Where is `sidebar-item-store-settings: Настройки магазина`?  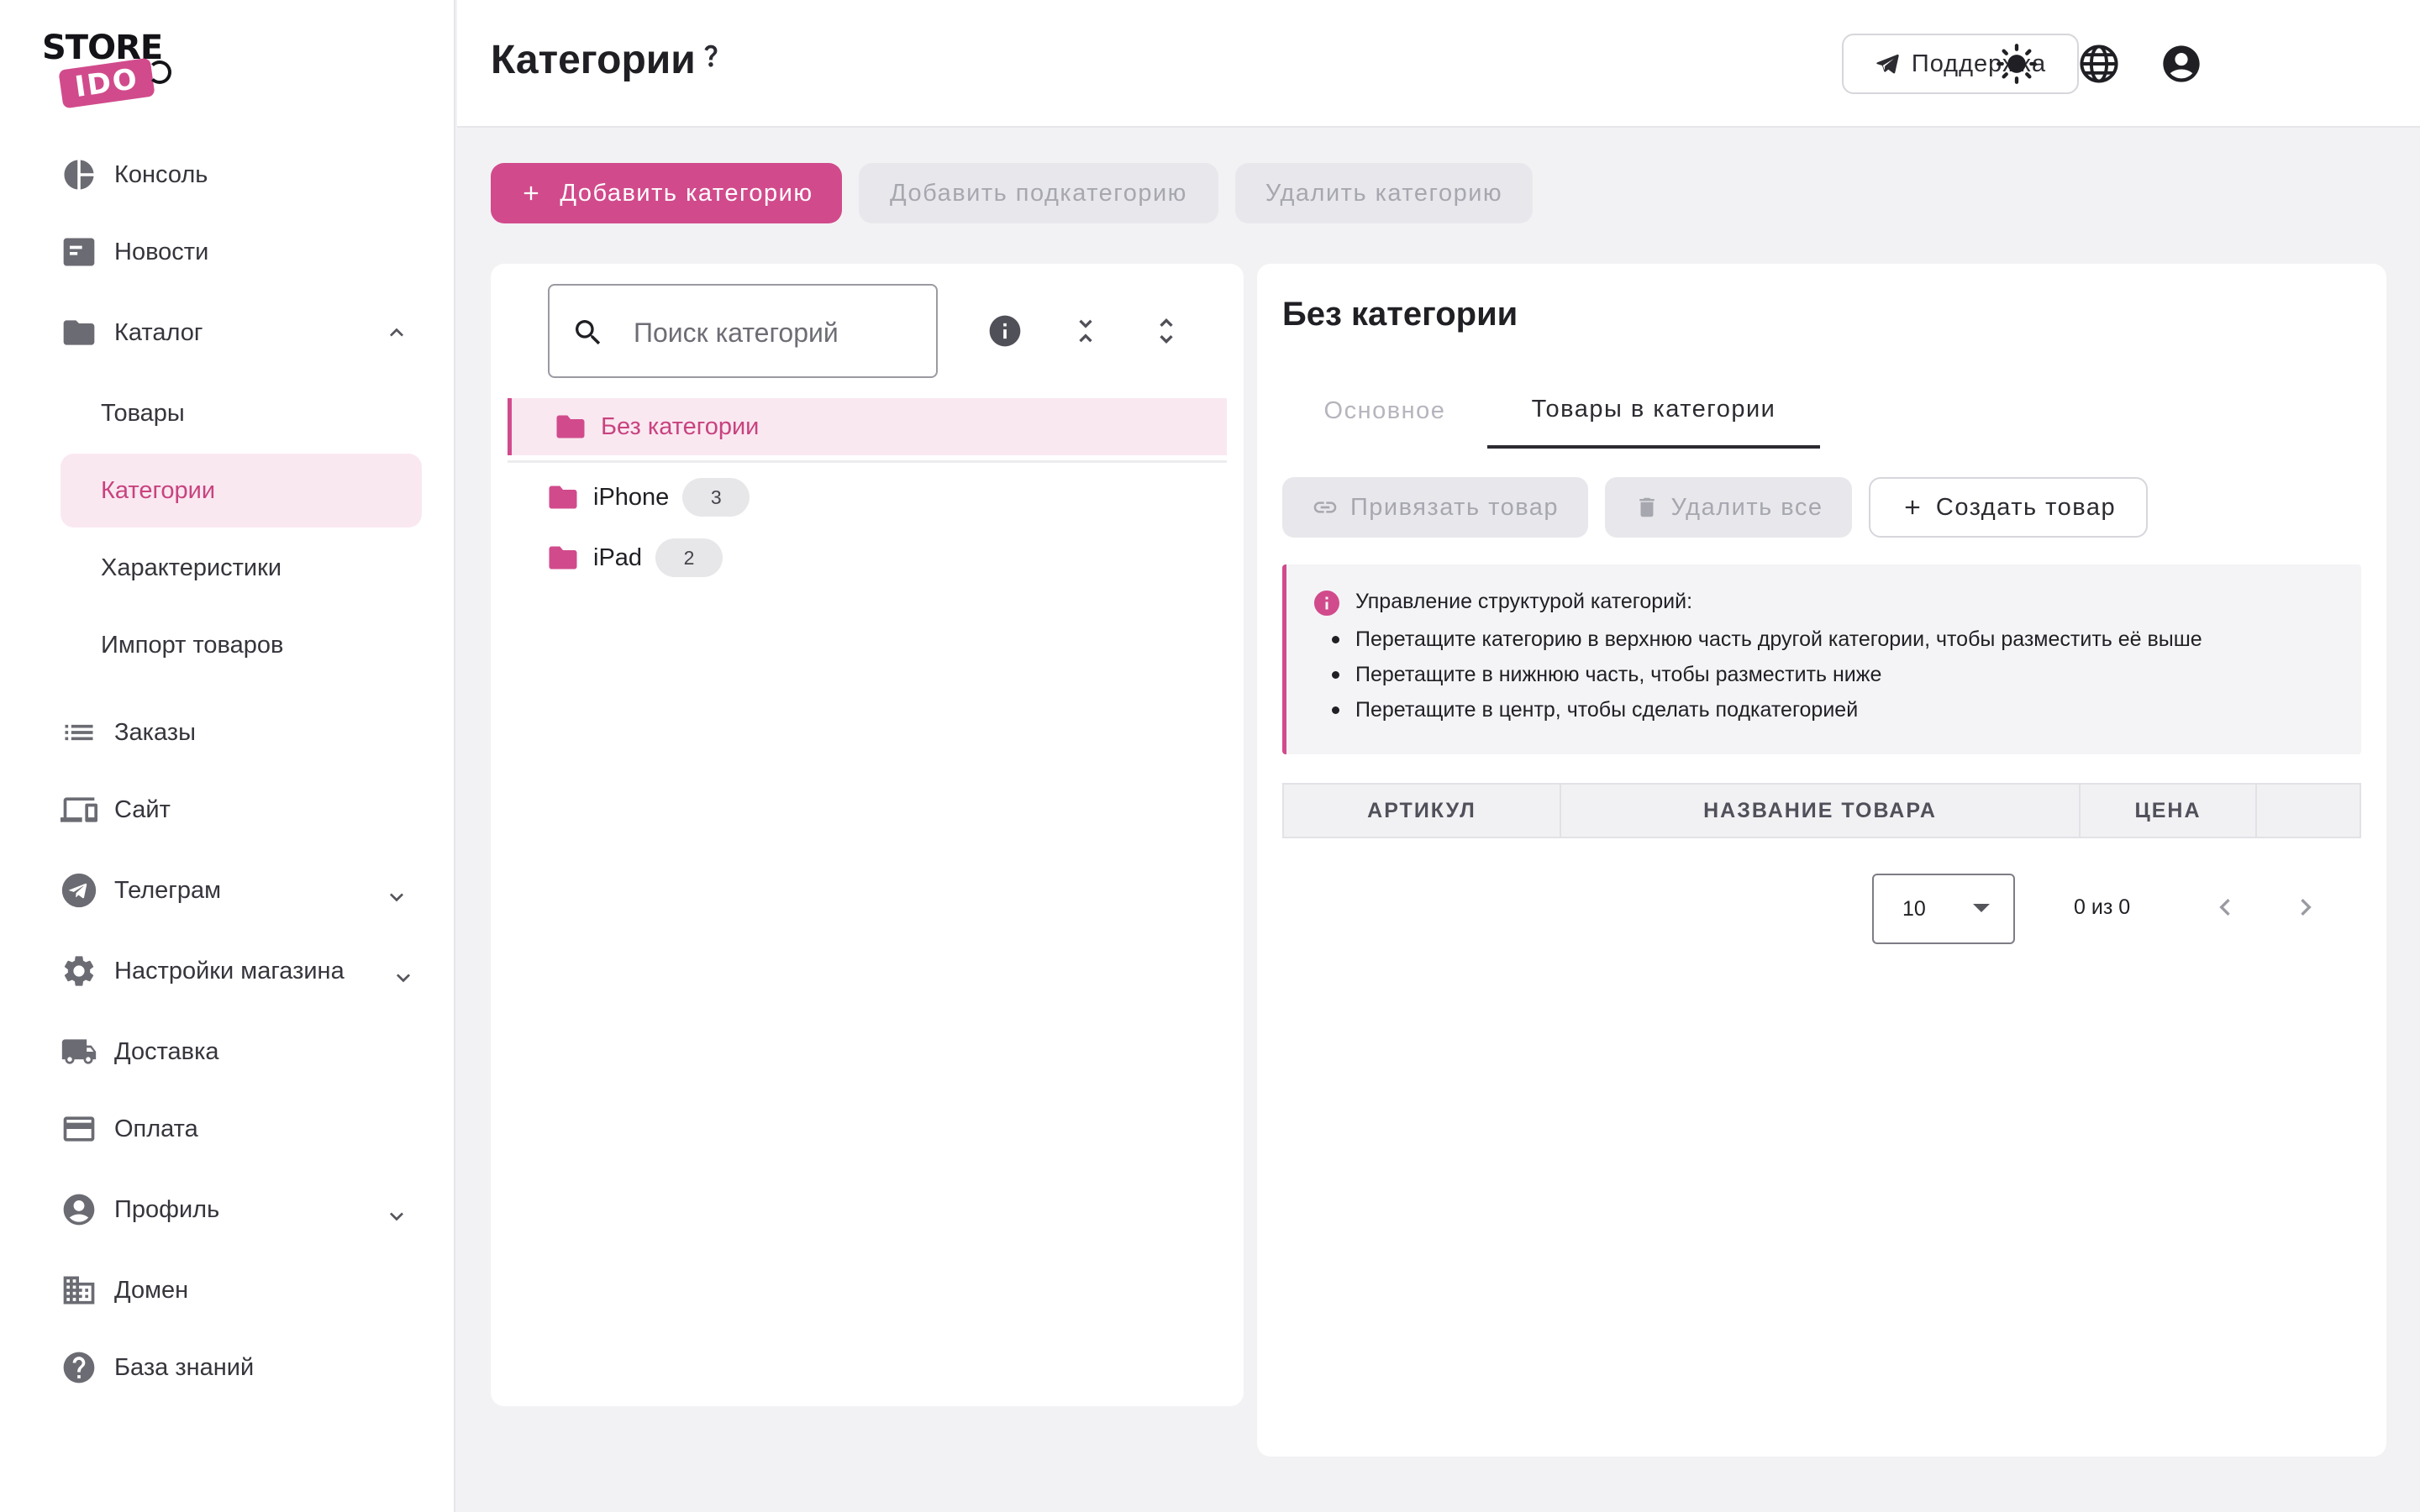
sidebar-item-store-settings: Настройки магазина is located at coordinates (242, 971).